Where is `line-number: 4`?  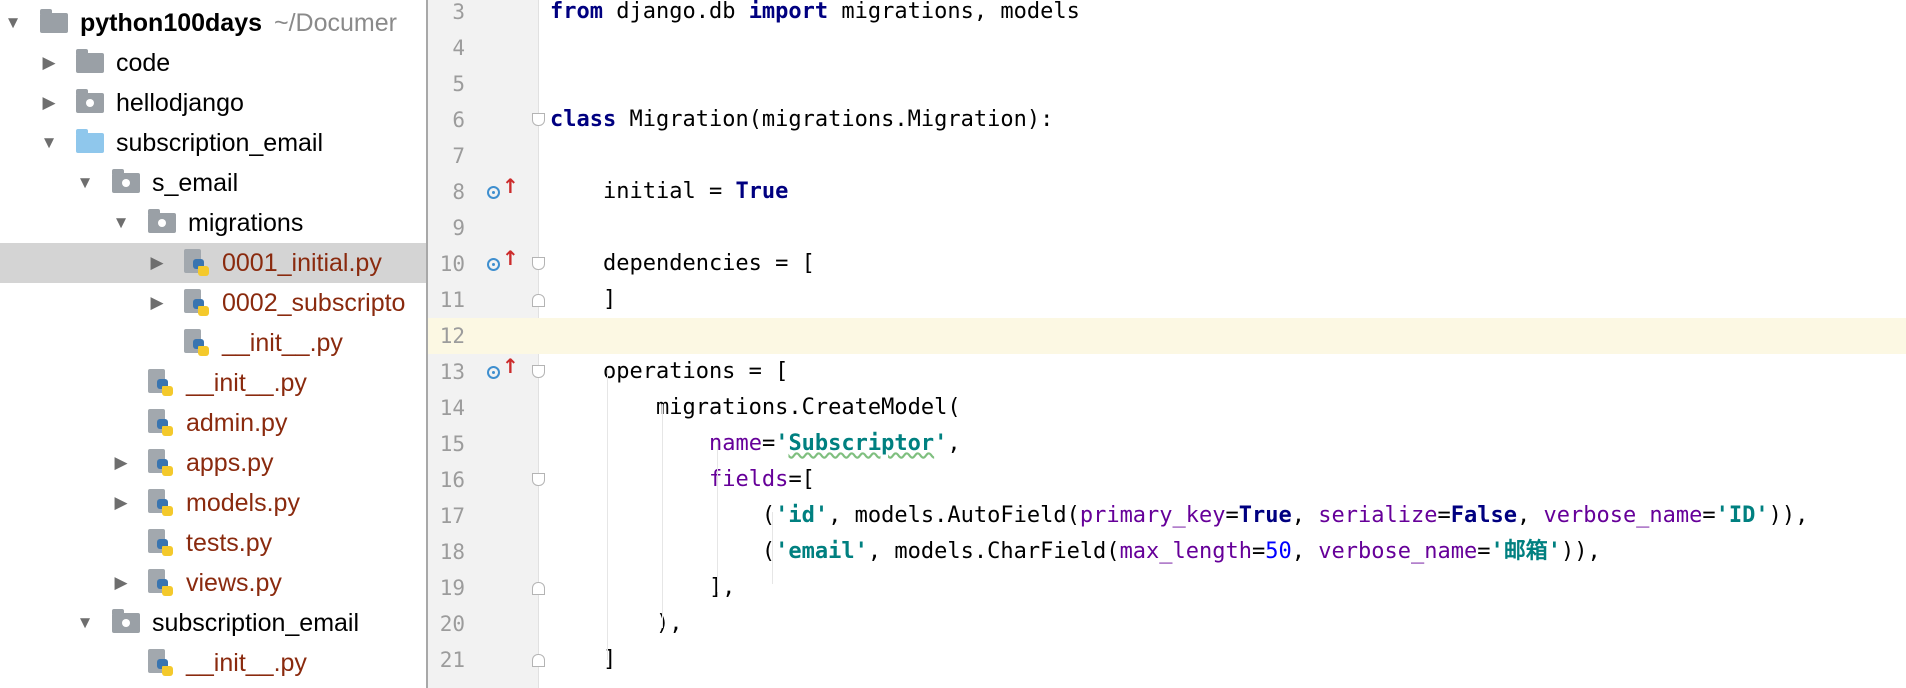 line-number: 4 is located at coordinates (458, 48).